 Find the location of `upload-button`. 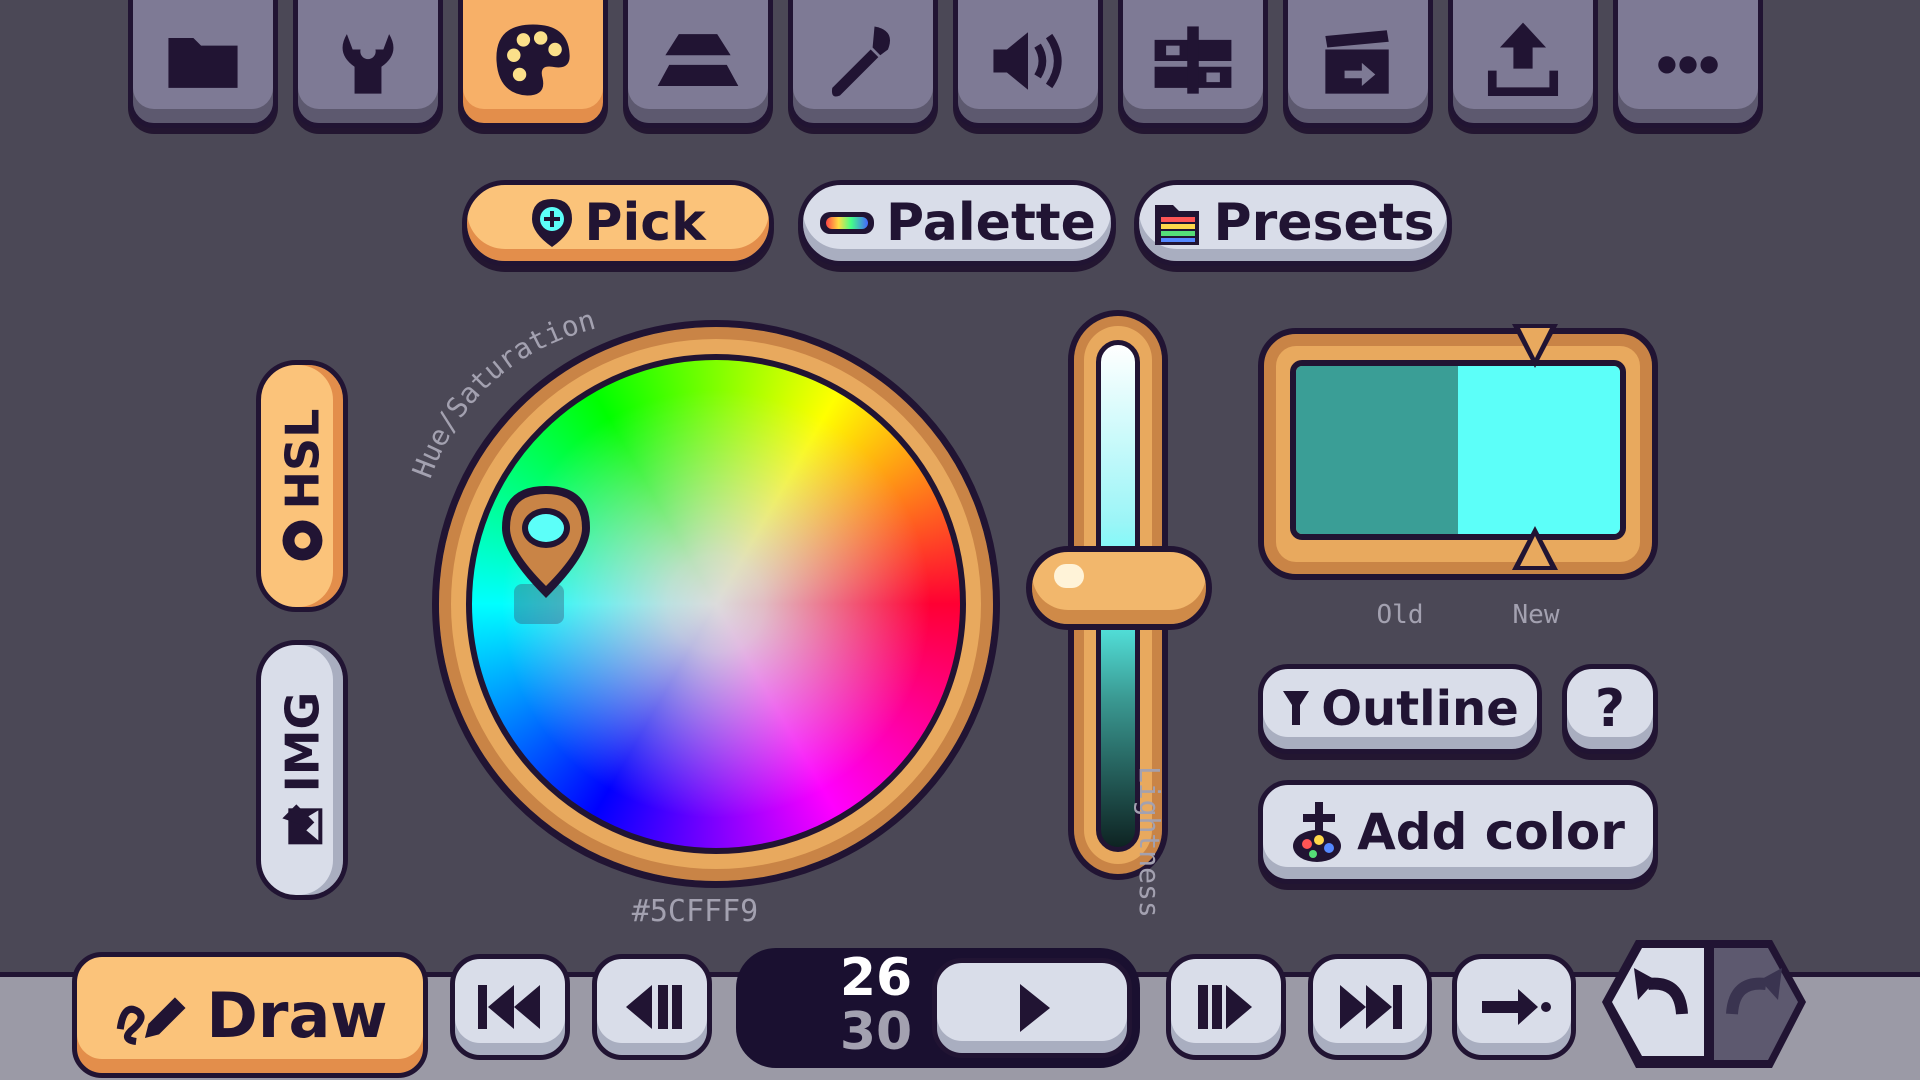

upload-button is located at coordinates (1523, 64).